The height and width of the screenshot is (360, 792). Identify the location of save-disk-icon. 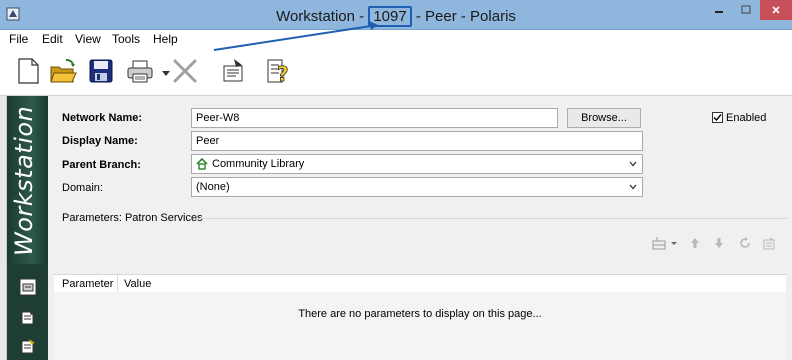
(101, 71).